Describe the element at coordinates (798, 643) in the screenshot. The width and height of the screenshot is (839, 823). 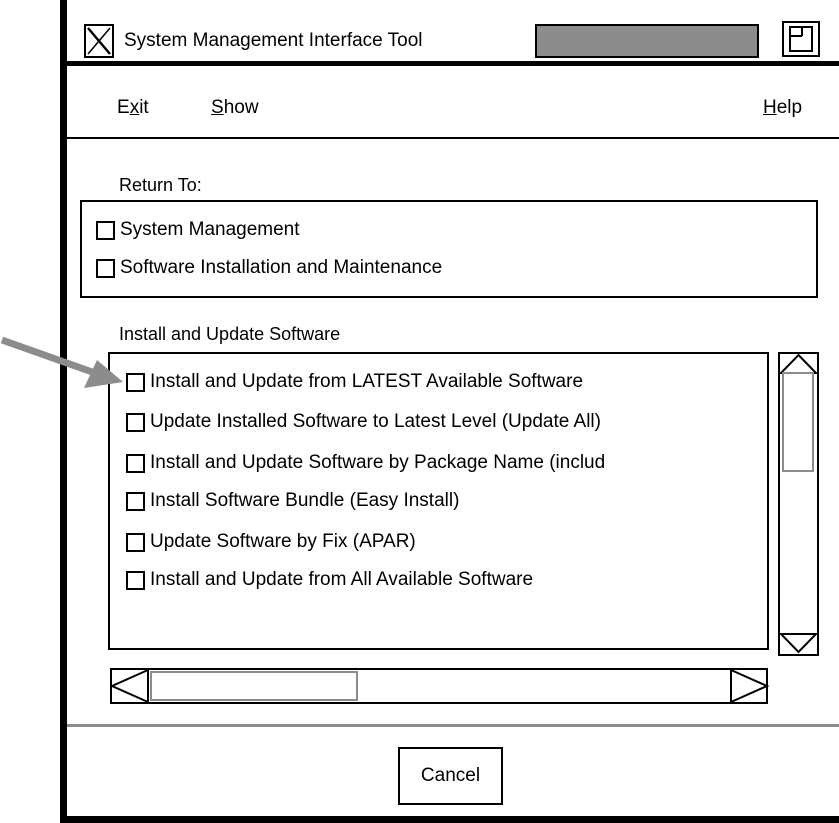
I see `scroll-down-arrow-icon` at that location.